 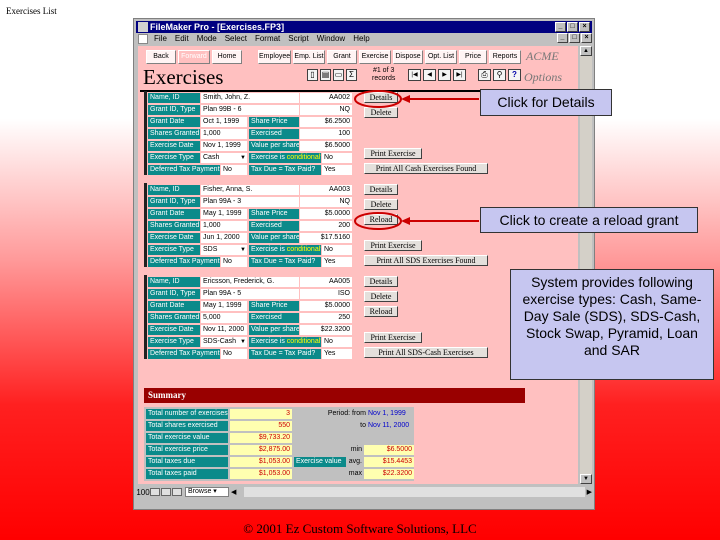 I want to click on annotation-overlay, so click(x=416, y=160).